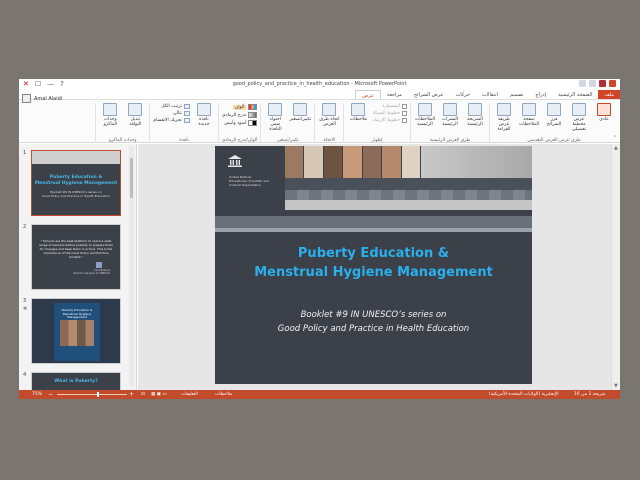  I want to click on user-account: Amal Alaidi, so click(42, 98).